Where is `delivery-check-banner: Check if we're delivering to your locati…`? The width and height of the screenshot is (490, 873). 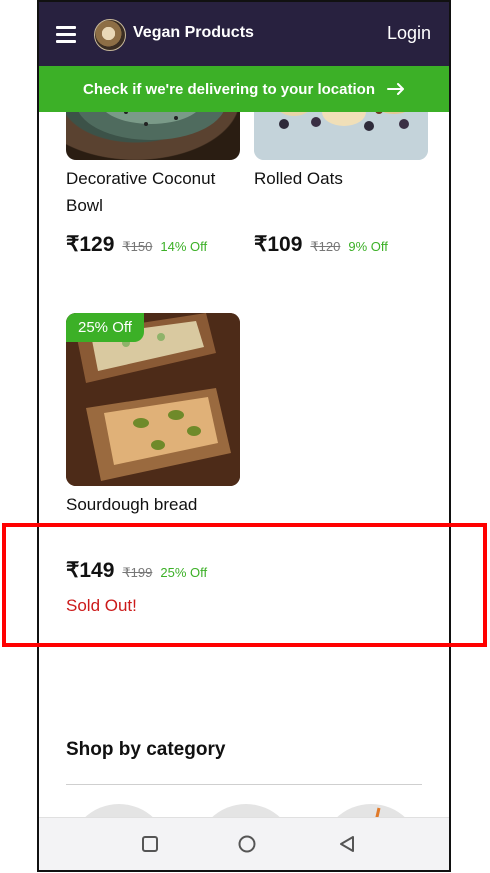
delivery-check-banner: Check if we're delivering to your locati… is located at coordinates (244, 89).